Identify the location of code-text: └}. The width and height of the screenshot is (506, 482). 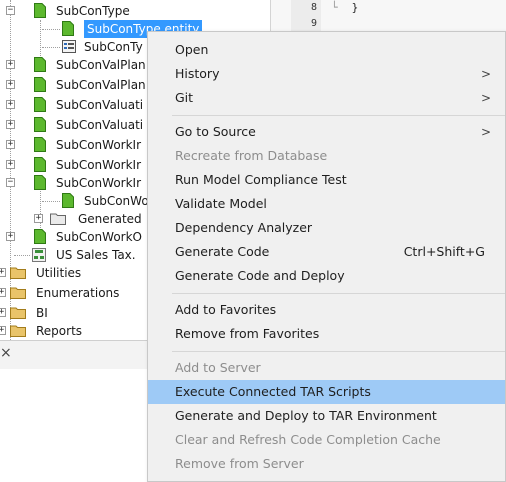
(344, 8).